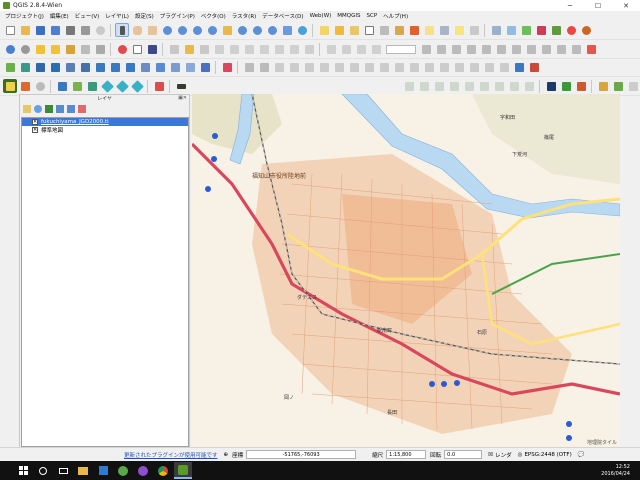 This screenshot has width=640, height=480. What do you see at coordinates (60, 108) in the screenshot?
I see `expand-all-icon` at bounding box center [60, 108].